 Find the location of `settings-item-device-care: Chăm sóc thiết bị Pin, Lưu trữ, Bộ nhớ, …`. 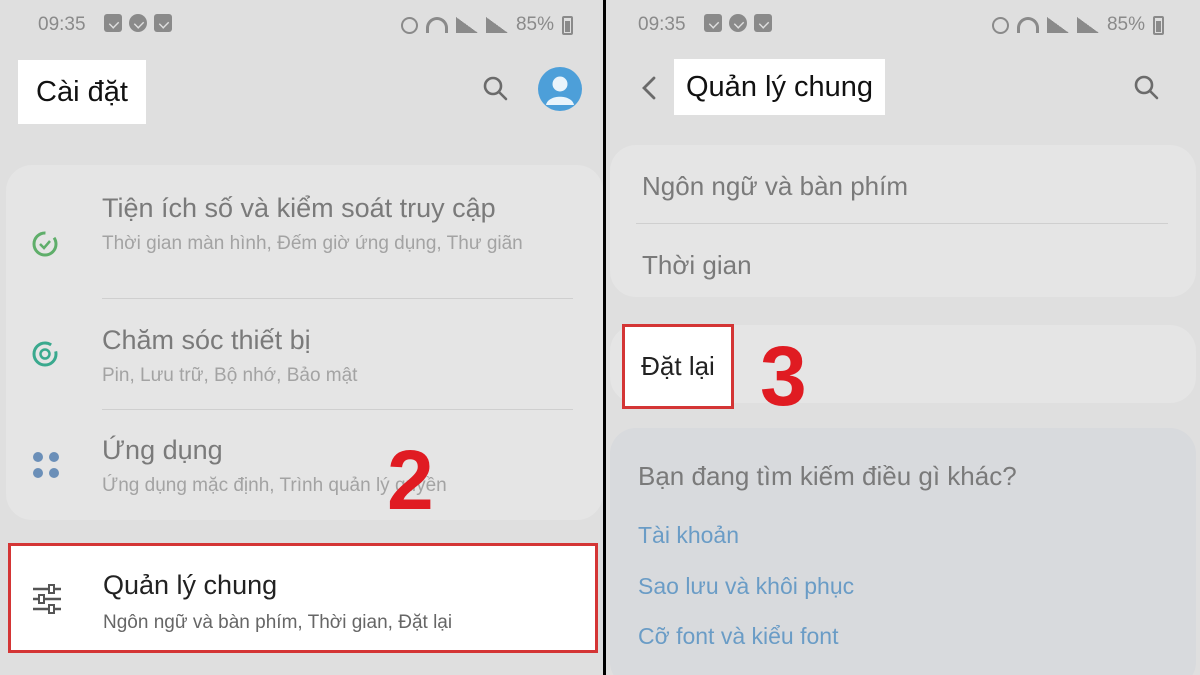

settings-item-device-care: Chăm sóc thiết bị Pin, Lưu trữ, Bộ nhớ, … is located at coordinates (304, 360).